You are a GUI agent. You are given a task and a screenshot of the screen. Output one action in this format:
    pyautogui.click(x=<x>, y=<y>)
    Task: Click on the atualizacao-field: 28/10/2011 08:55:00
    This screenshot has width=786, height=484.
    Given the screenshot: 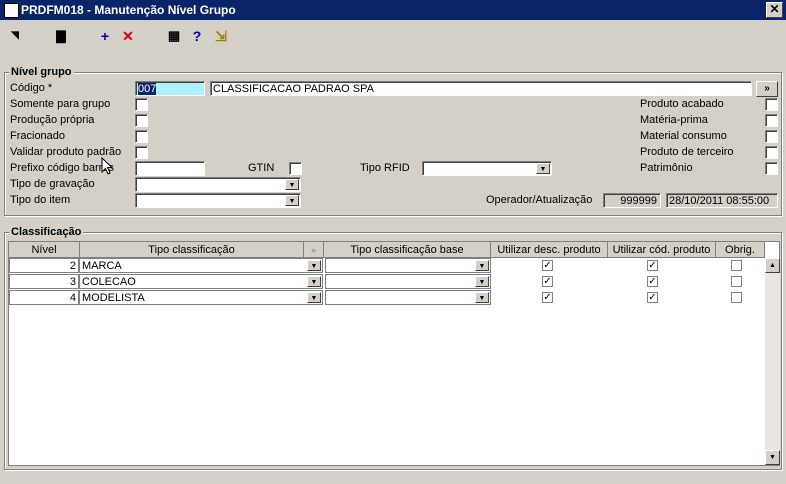 What is the action you would take?
    pyautogui.click(x=722, y=200)
    